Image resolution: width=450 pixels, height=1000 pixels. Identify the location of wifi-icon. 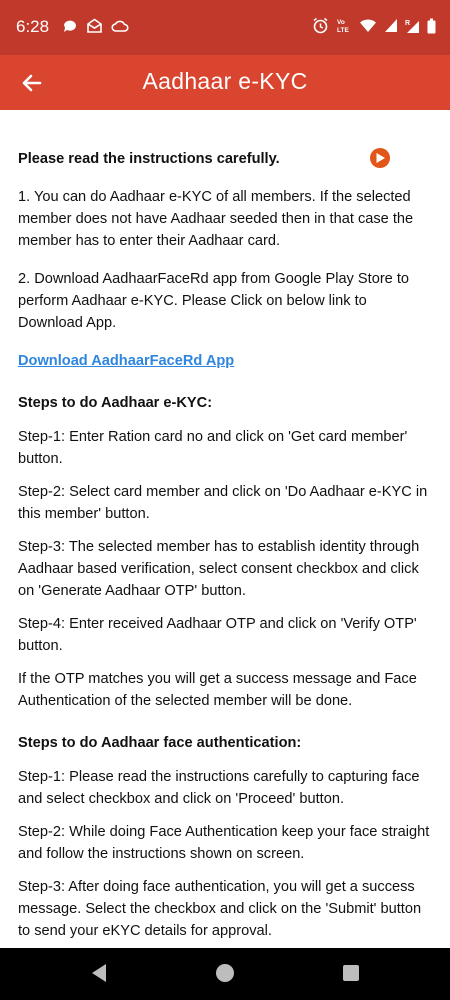
(368, 28).